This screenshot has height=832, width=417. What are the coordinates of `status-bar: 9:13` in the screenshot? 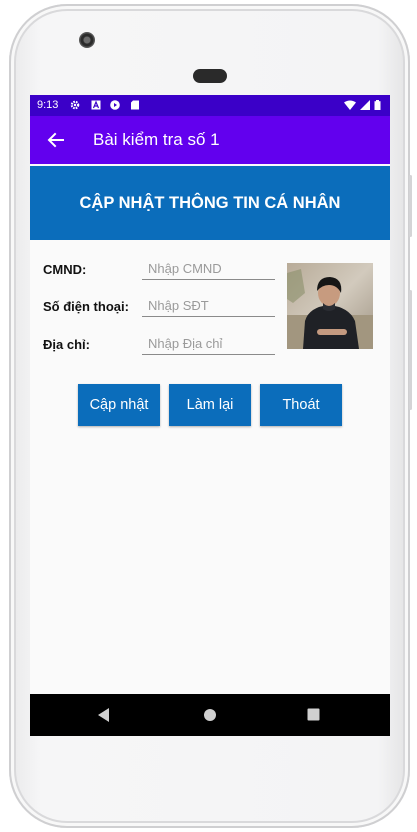 It's located at (210, 105).